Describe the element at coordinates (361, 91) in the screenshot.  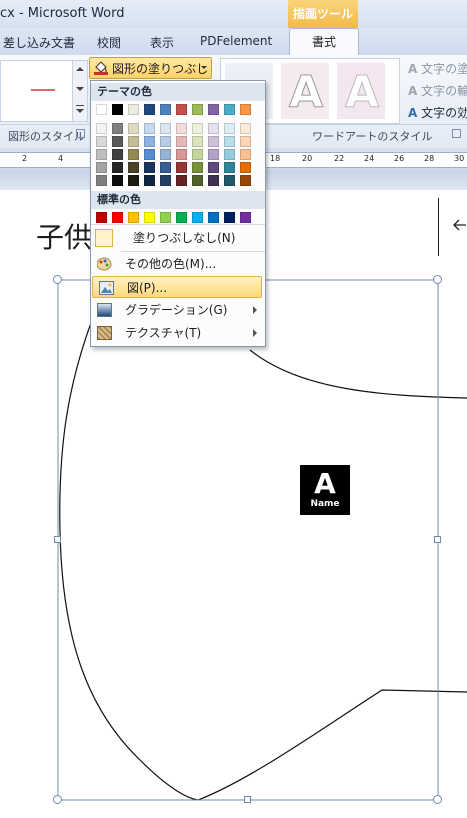
I see `wordart-style-3: A` at that location.